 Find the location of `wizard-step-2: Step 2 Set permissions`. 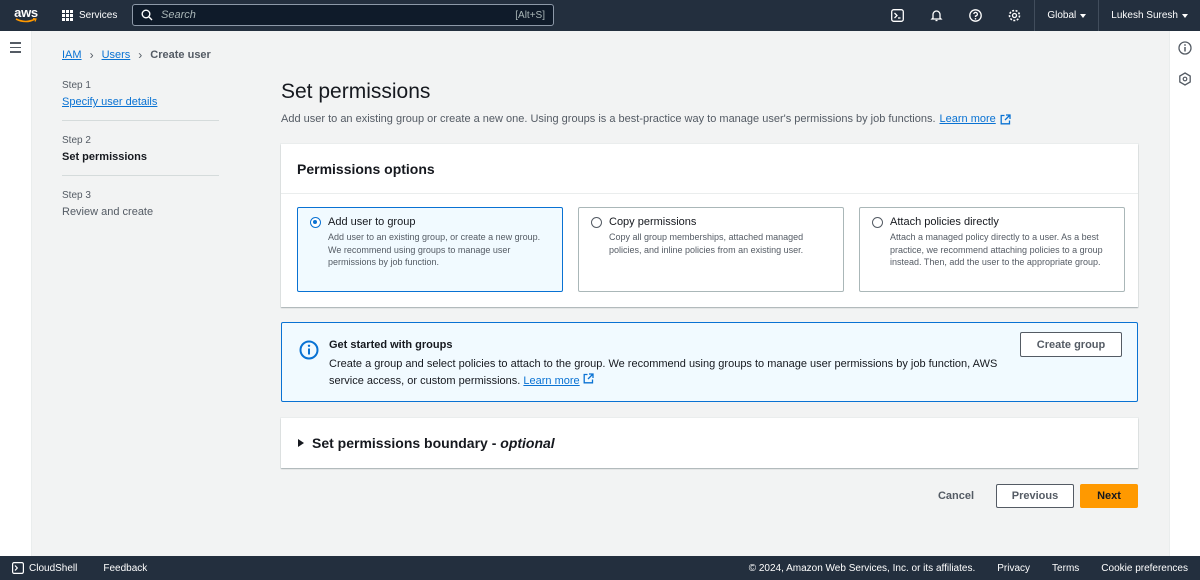

wizard-step-2: Step 2 Set permissions is located at coordinates (140, 155).